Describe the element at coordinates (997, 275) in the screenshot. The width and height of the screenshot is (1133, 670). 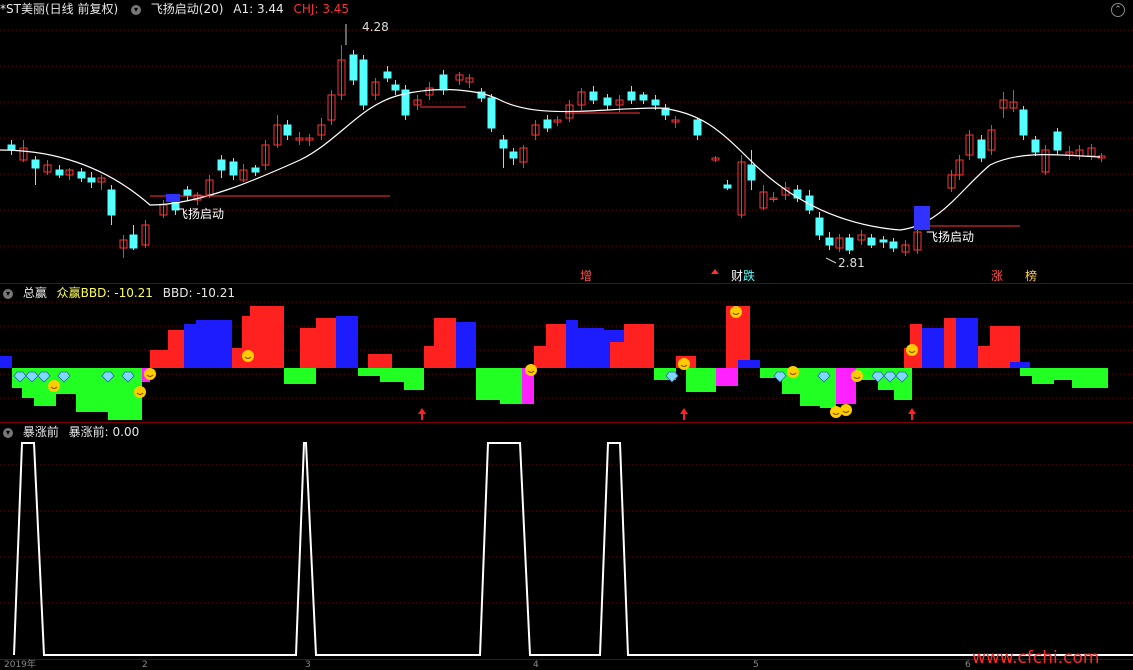
I see `event-tag-zhang: 涨` at that location.